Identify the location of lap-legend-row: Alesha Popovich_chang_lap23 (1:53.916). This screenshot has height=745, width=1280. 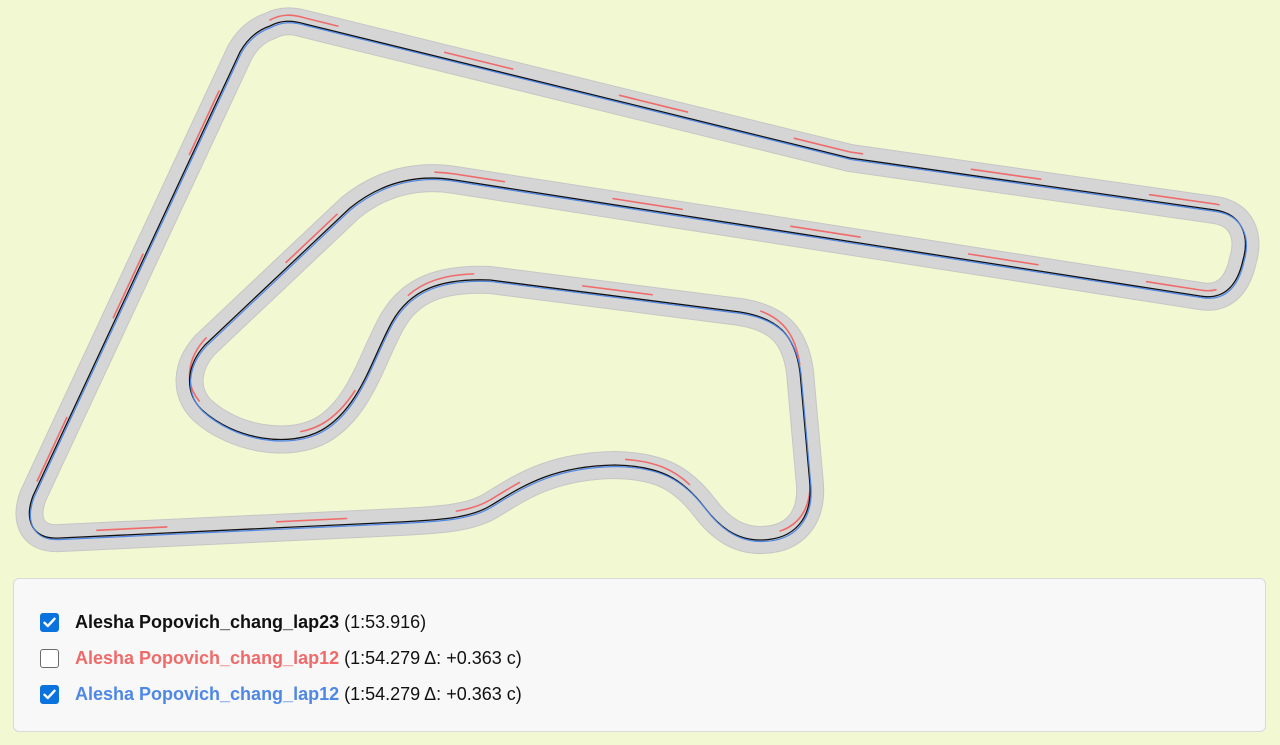
(639, 622).